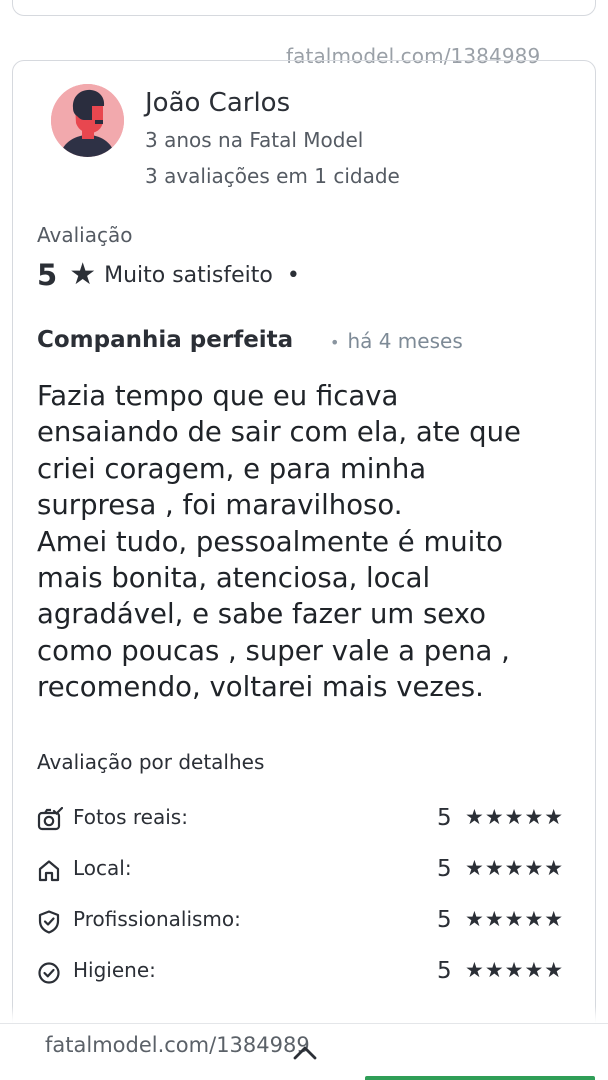 The height and width of the screenshot is (1080, 608). What do you see at coordinates (218, 396) in the screenshot?
I see `review-body-line: Fazia tempo que eu ficava` at bounding box center [218, 396].